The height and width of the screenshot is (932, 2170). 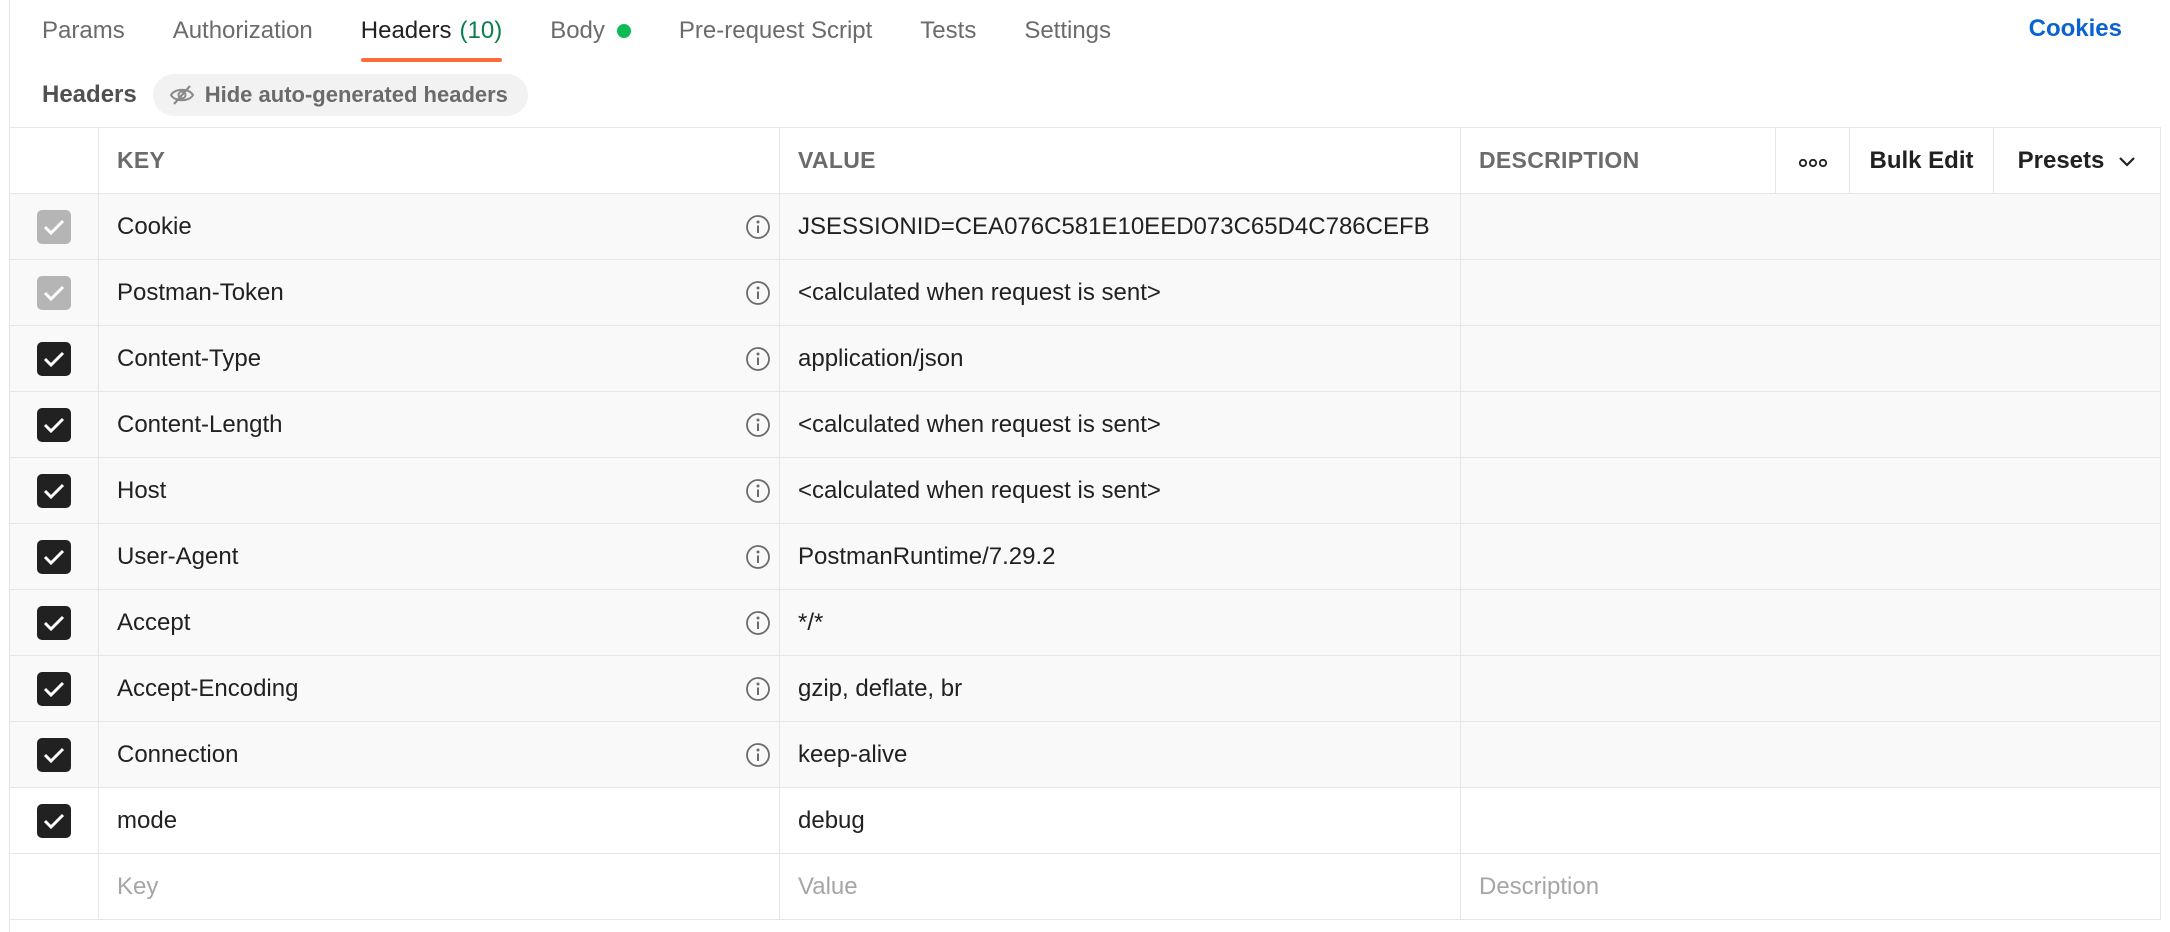 I want to click on new-header-row: Key Value Description, so click(x=1085, y=887).